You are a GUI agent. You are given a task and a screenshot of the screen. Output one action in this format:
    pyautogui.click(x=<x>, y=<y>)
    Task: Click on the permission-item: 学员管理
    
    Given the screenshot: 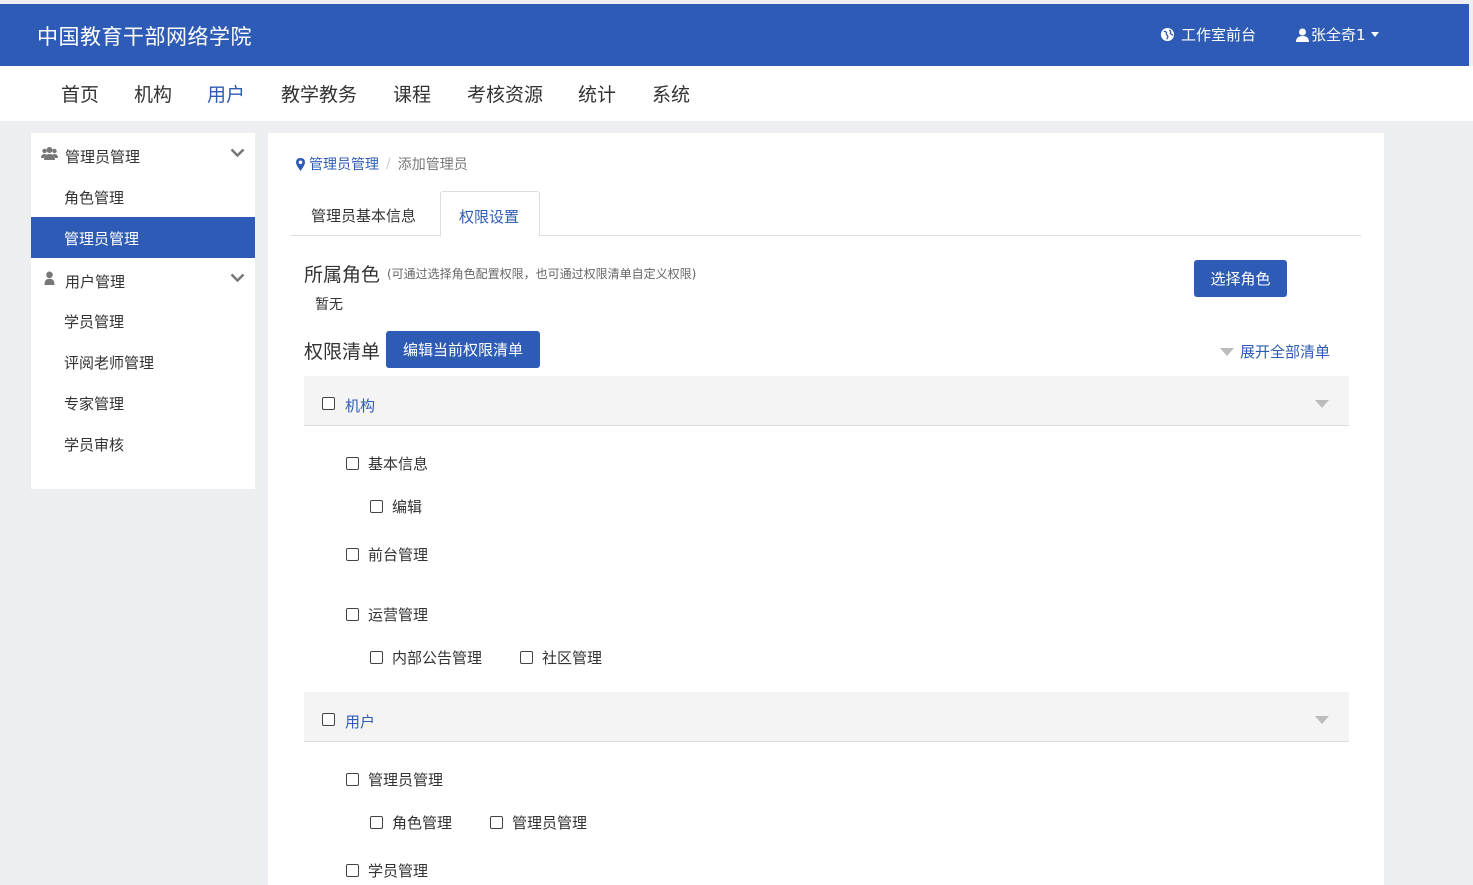 What is the action you would take?
    pyautogui.click(x=387, y=870)
    